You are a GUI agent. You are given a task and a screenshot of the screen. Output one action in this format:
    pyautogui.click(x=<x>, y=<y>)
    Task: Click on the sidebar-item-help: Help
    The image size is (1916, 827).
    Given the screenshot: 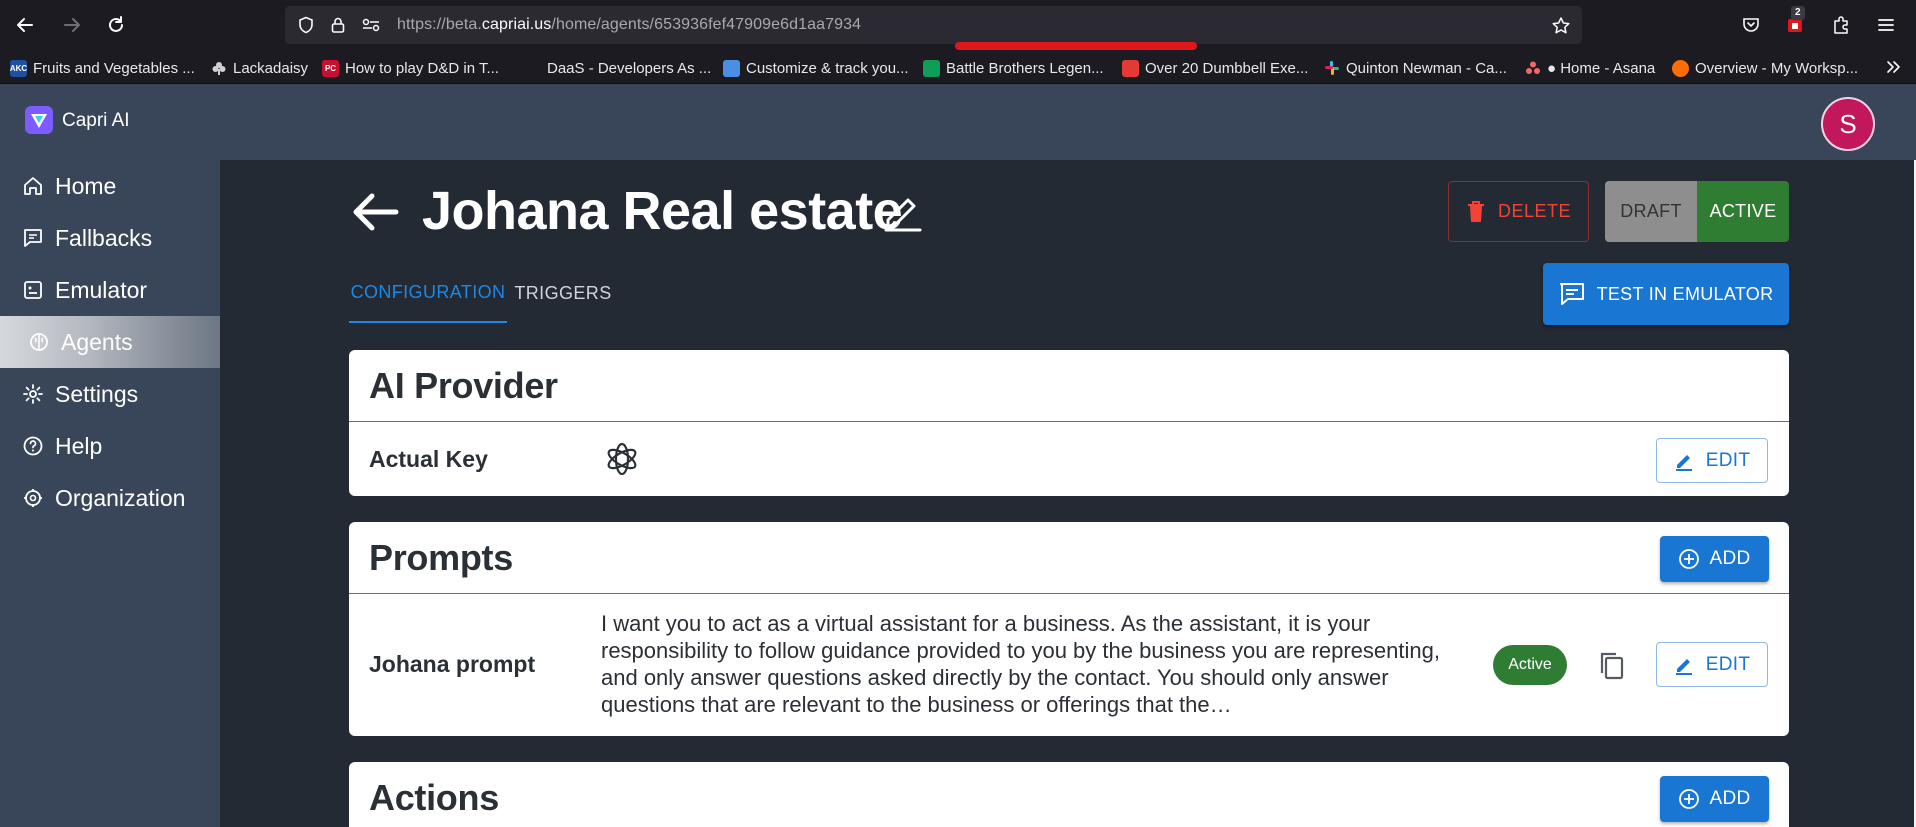 What is the action you would take?
    pyautogui.click(x=110, y=446)
    